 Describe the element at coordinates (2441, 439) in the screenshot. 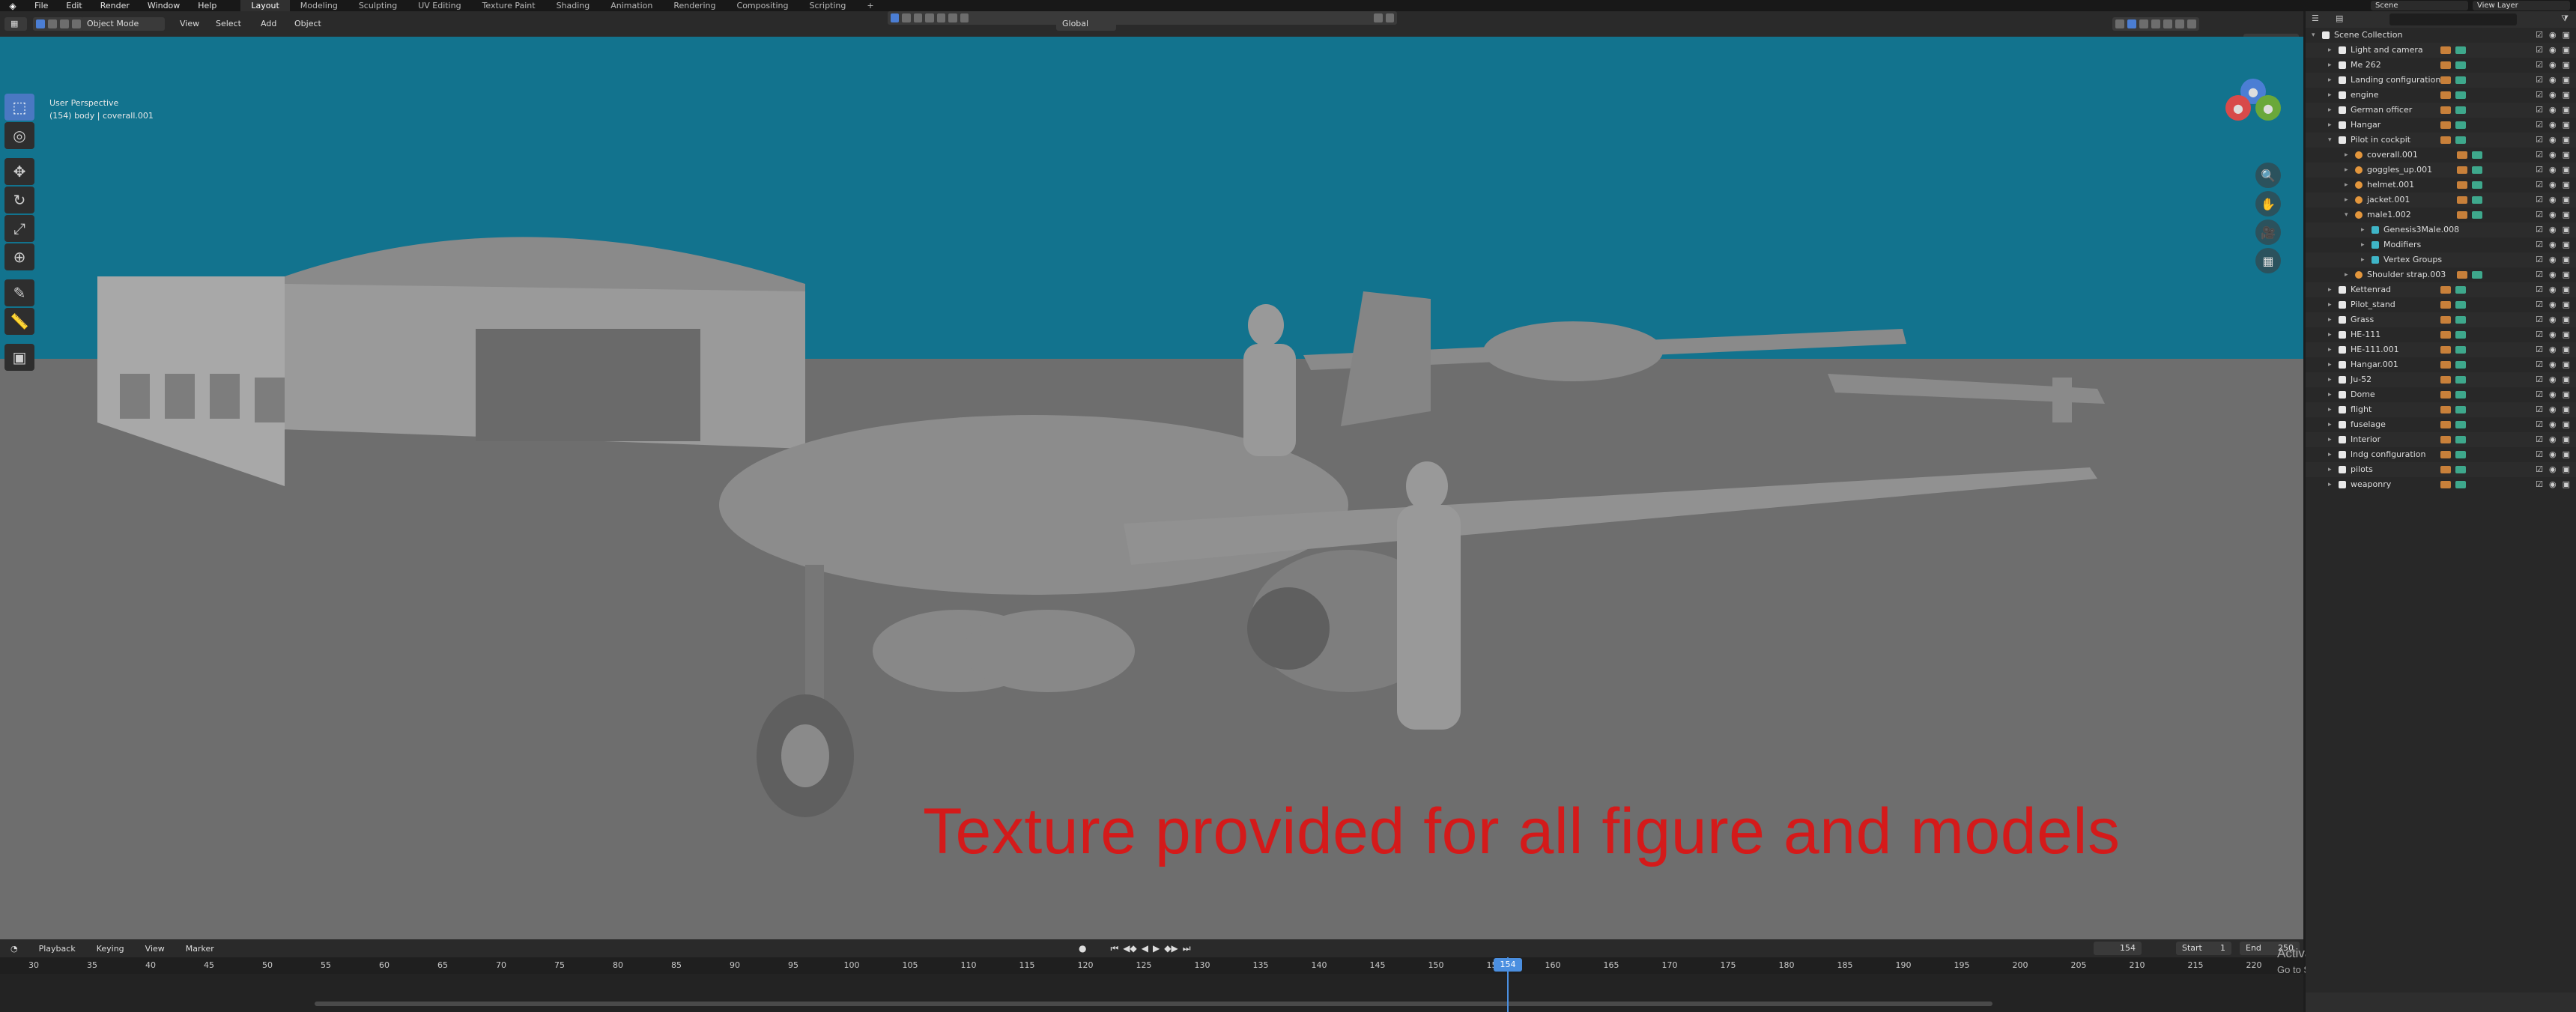

I see `outliner-row: ▸ Interior ☑ ◉ ▣` at that location.